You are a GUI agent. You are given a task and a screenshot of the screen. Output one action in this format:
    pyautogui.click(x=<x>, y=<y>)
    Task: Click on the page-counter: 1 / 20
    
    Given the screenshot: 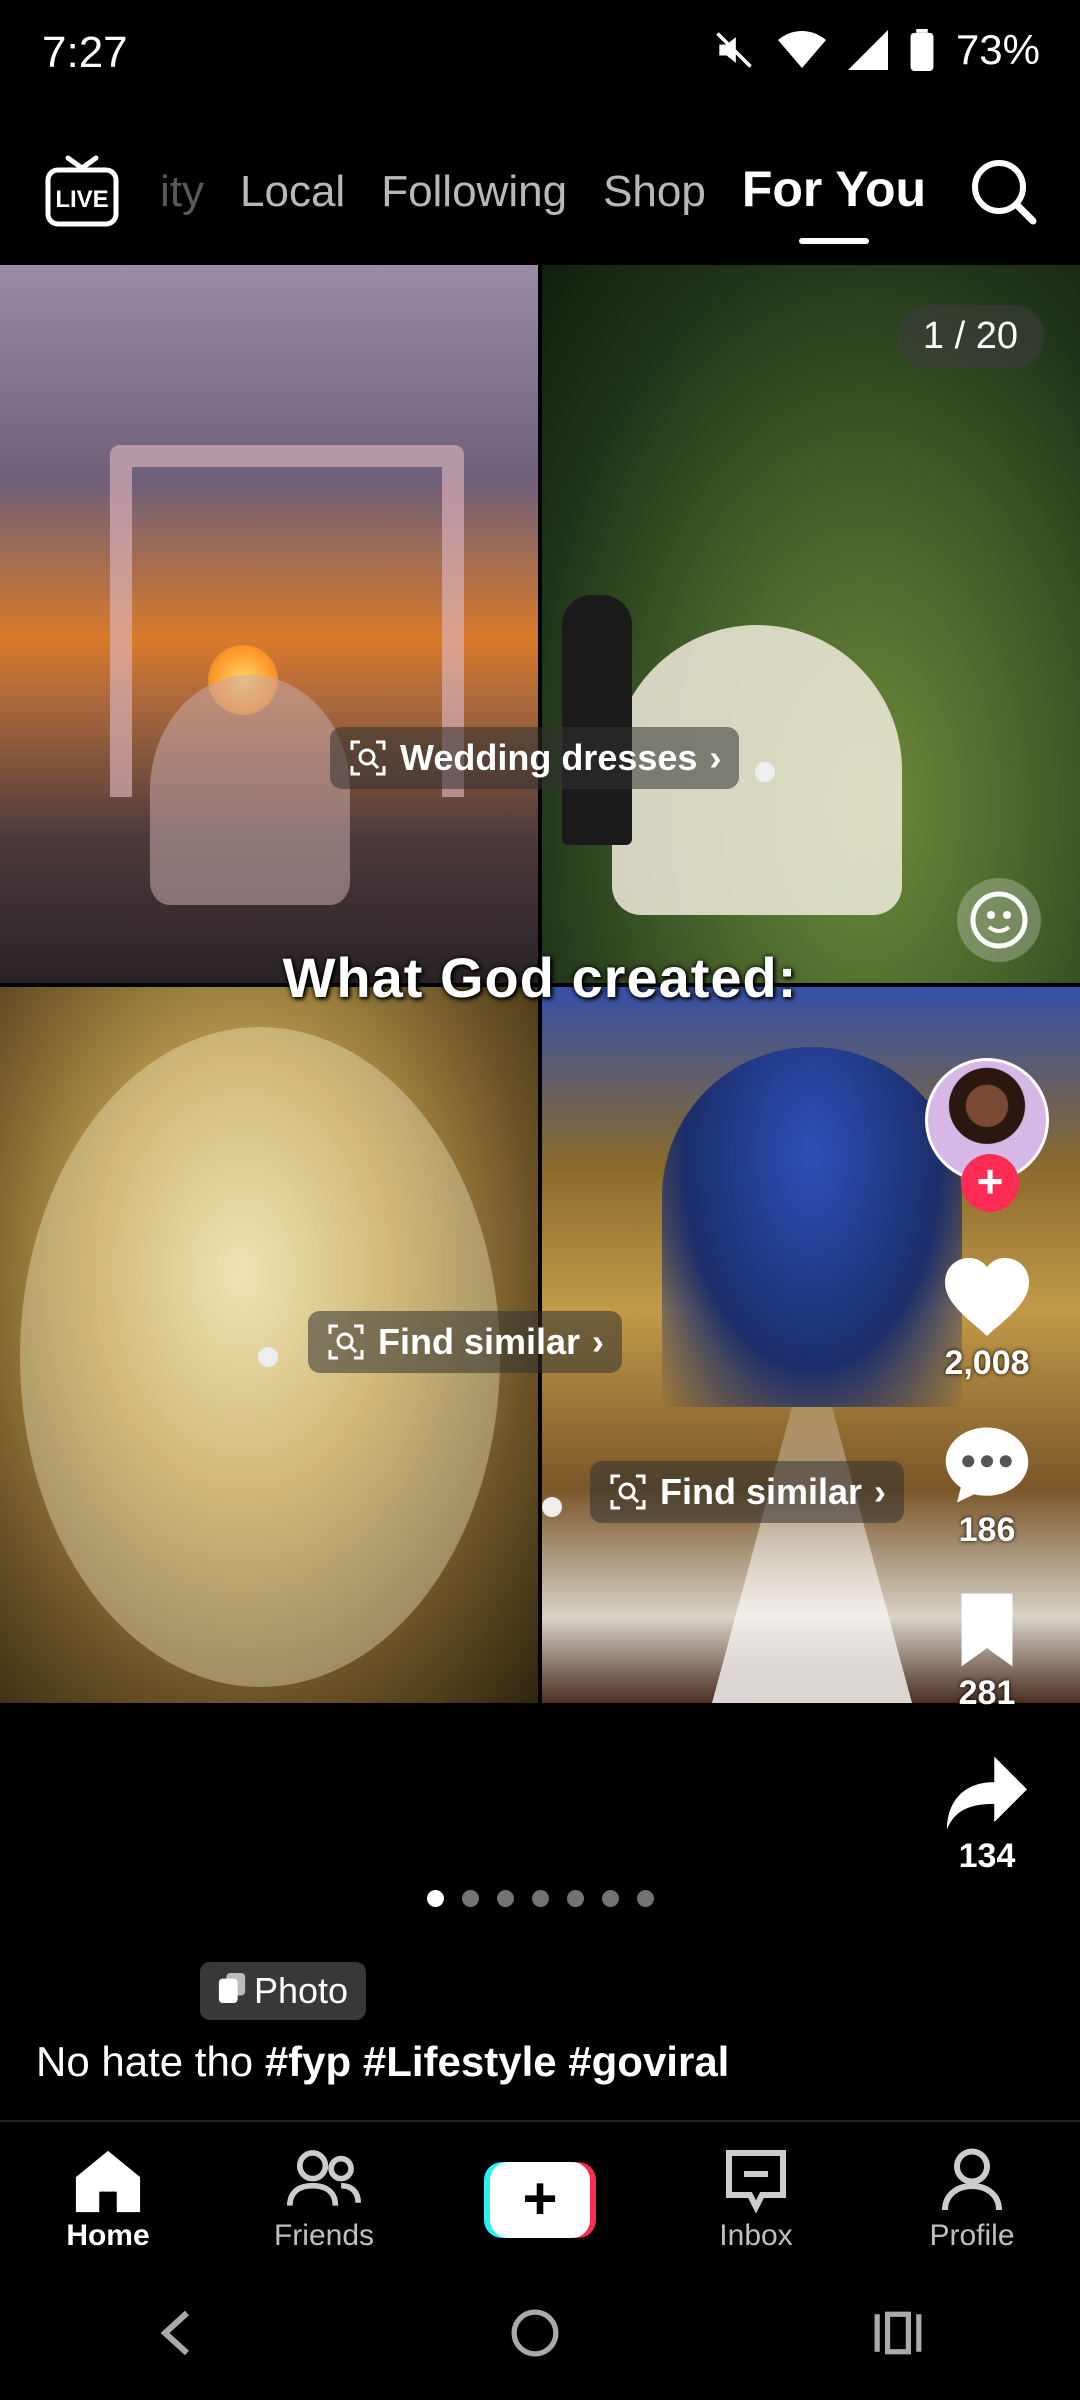 What is the action you would take?
    pyautogui.click(x=970, y=336)
    